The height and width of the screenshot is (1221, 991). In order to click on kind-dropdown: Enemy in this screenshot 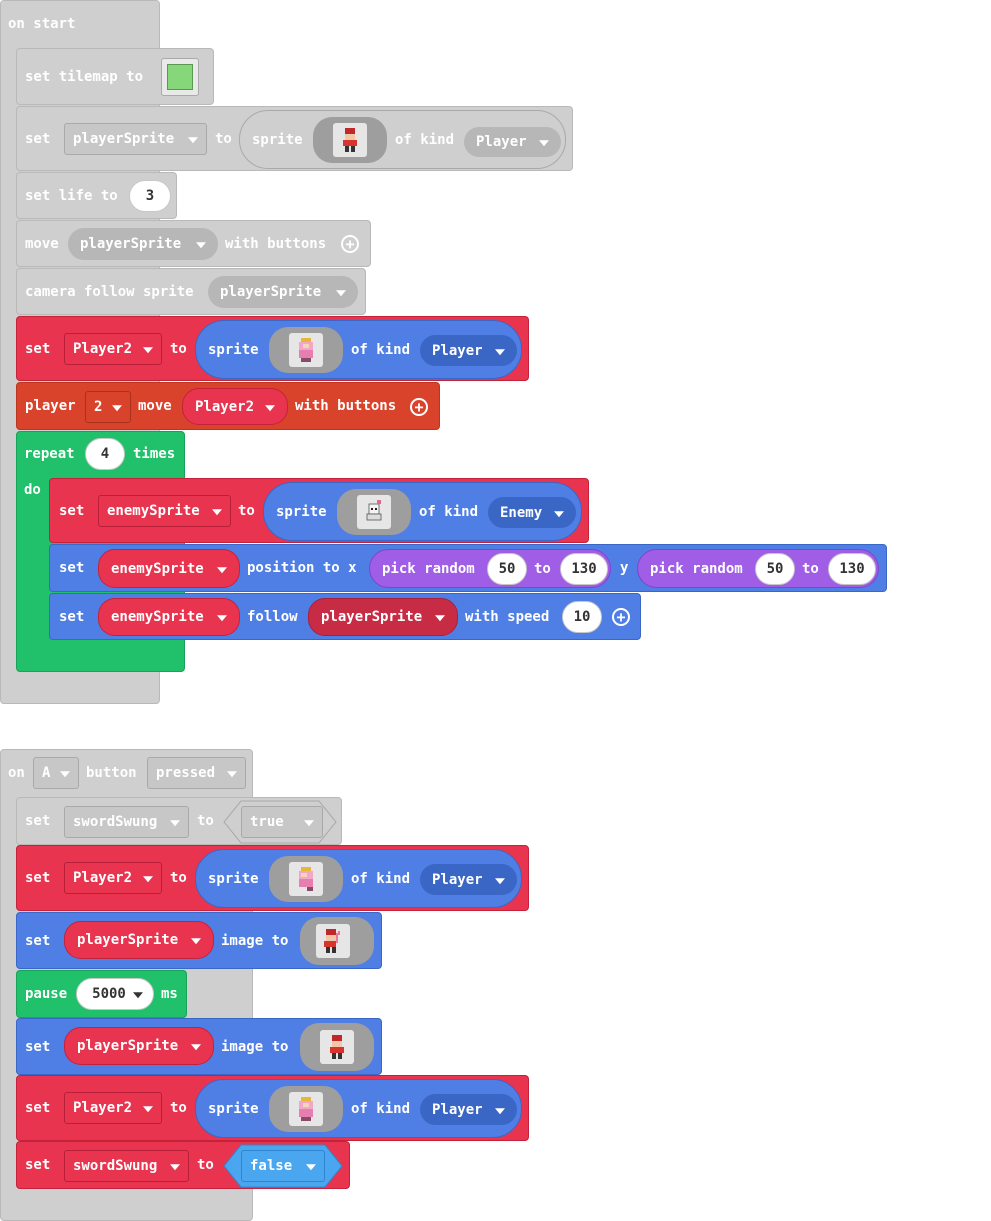, I will do `click(532, 512)`.